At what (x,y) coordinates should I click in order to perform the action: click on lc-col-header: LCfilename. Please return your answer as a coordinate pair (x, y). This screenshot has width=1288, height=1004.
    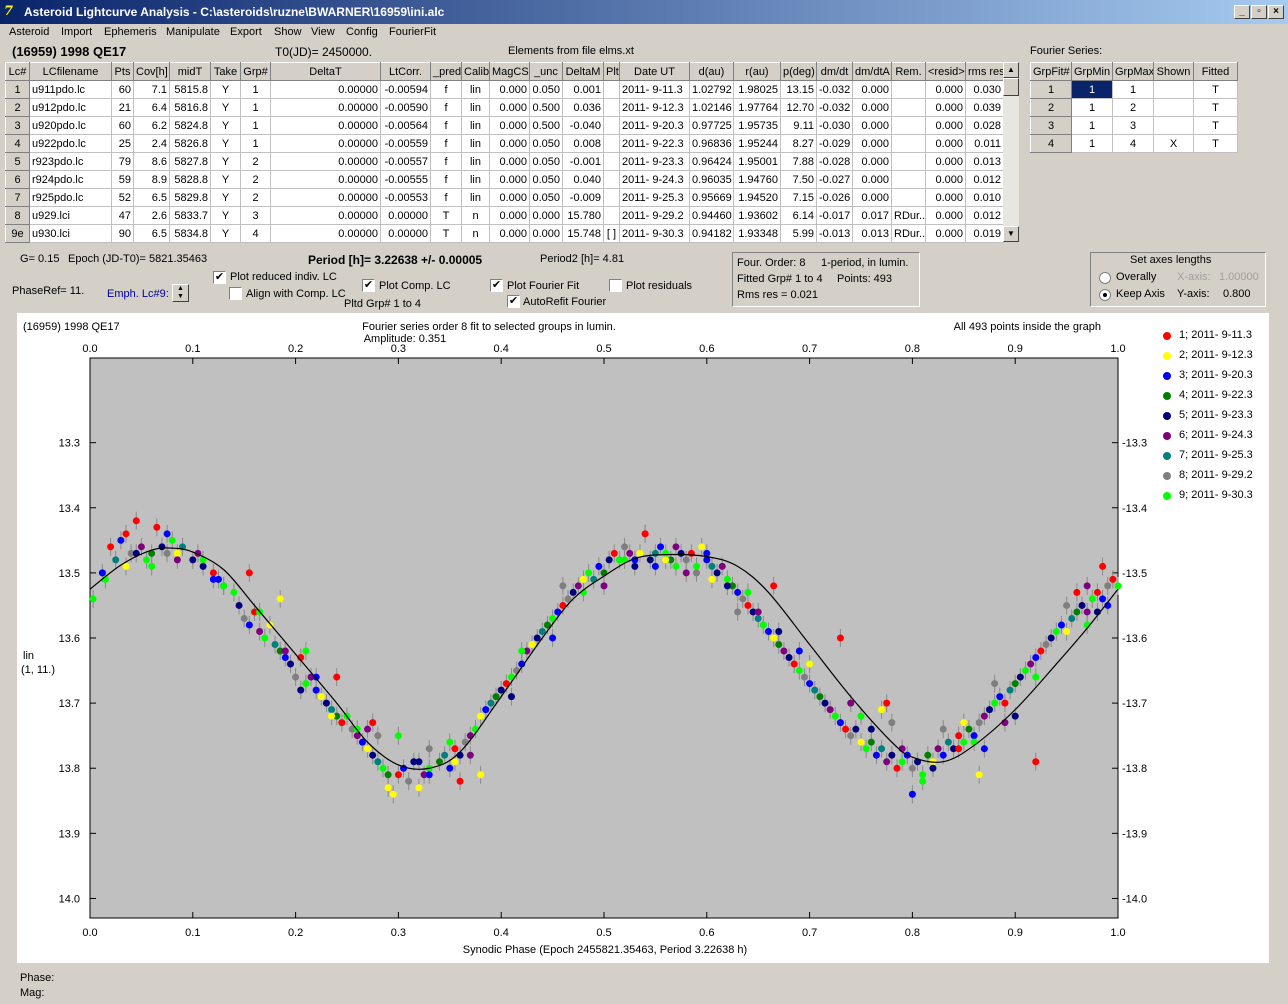
    Looking at the image, I should click on (70, 71).